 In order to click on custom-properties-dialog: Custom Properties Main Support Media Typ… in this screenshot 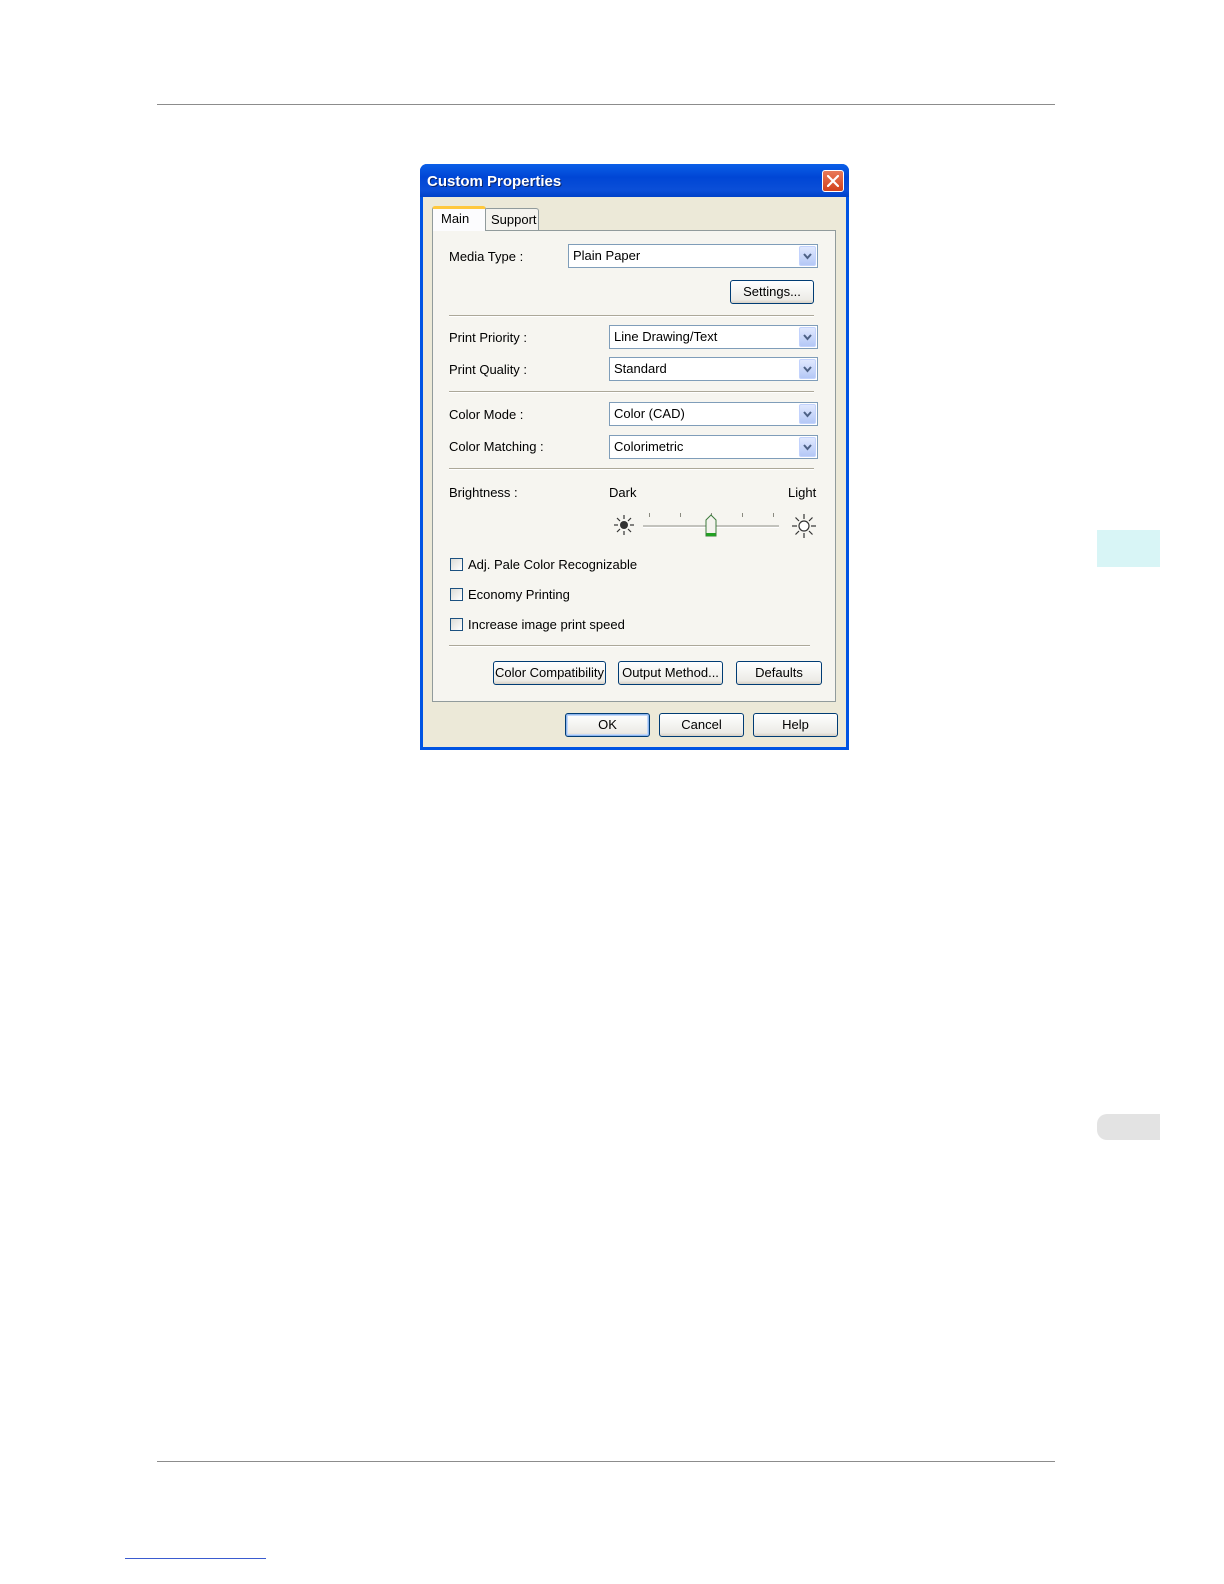, I will do `click(634, 457)`.